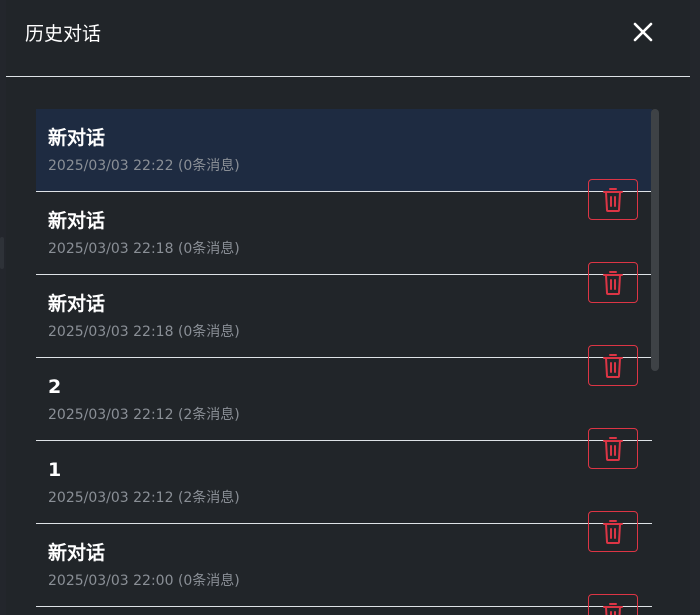 This screenshot has height=615, width=700. I want to click on conversation-title: 1, so click(55, 470).